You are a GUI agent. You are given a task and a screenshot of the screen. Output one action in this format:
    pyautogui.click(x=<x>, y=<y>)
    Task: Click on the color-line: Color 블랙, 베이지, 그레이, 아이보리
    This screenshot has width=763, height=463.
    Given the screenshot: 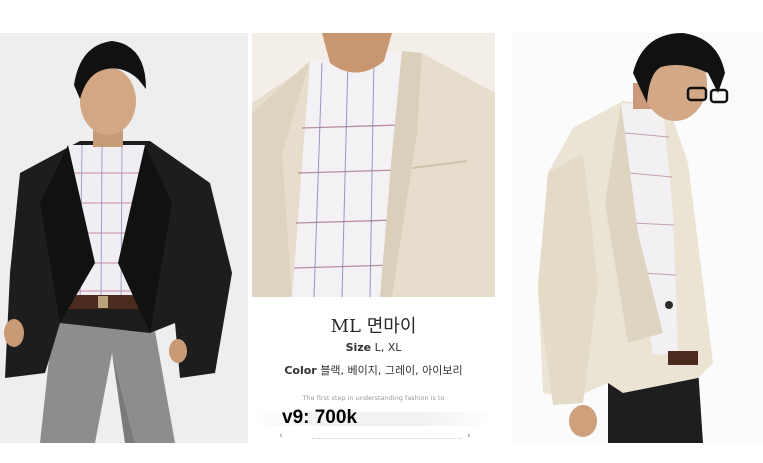 What is the action you would take?
    pyautogui.click(x=373, y=370)
    